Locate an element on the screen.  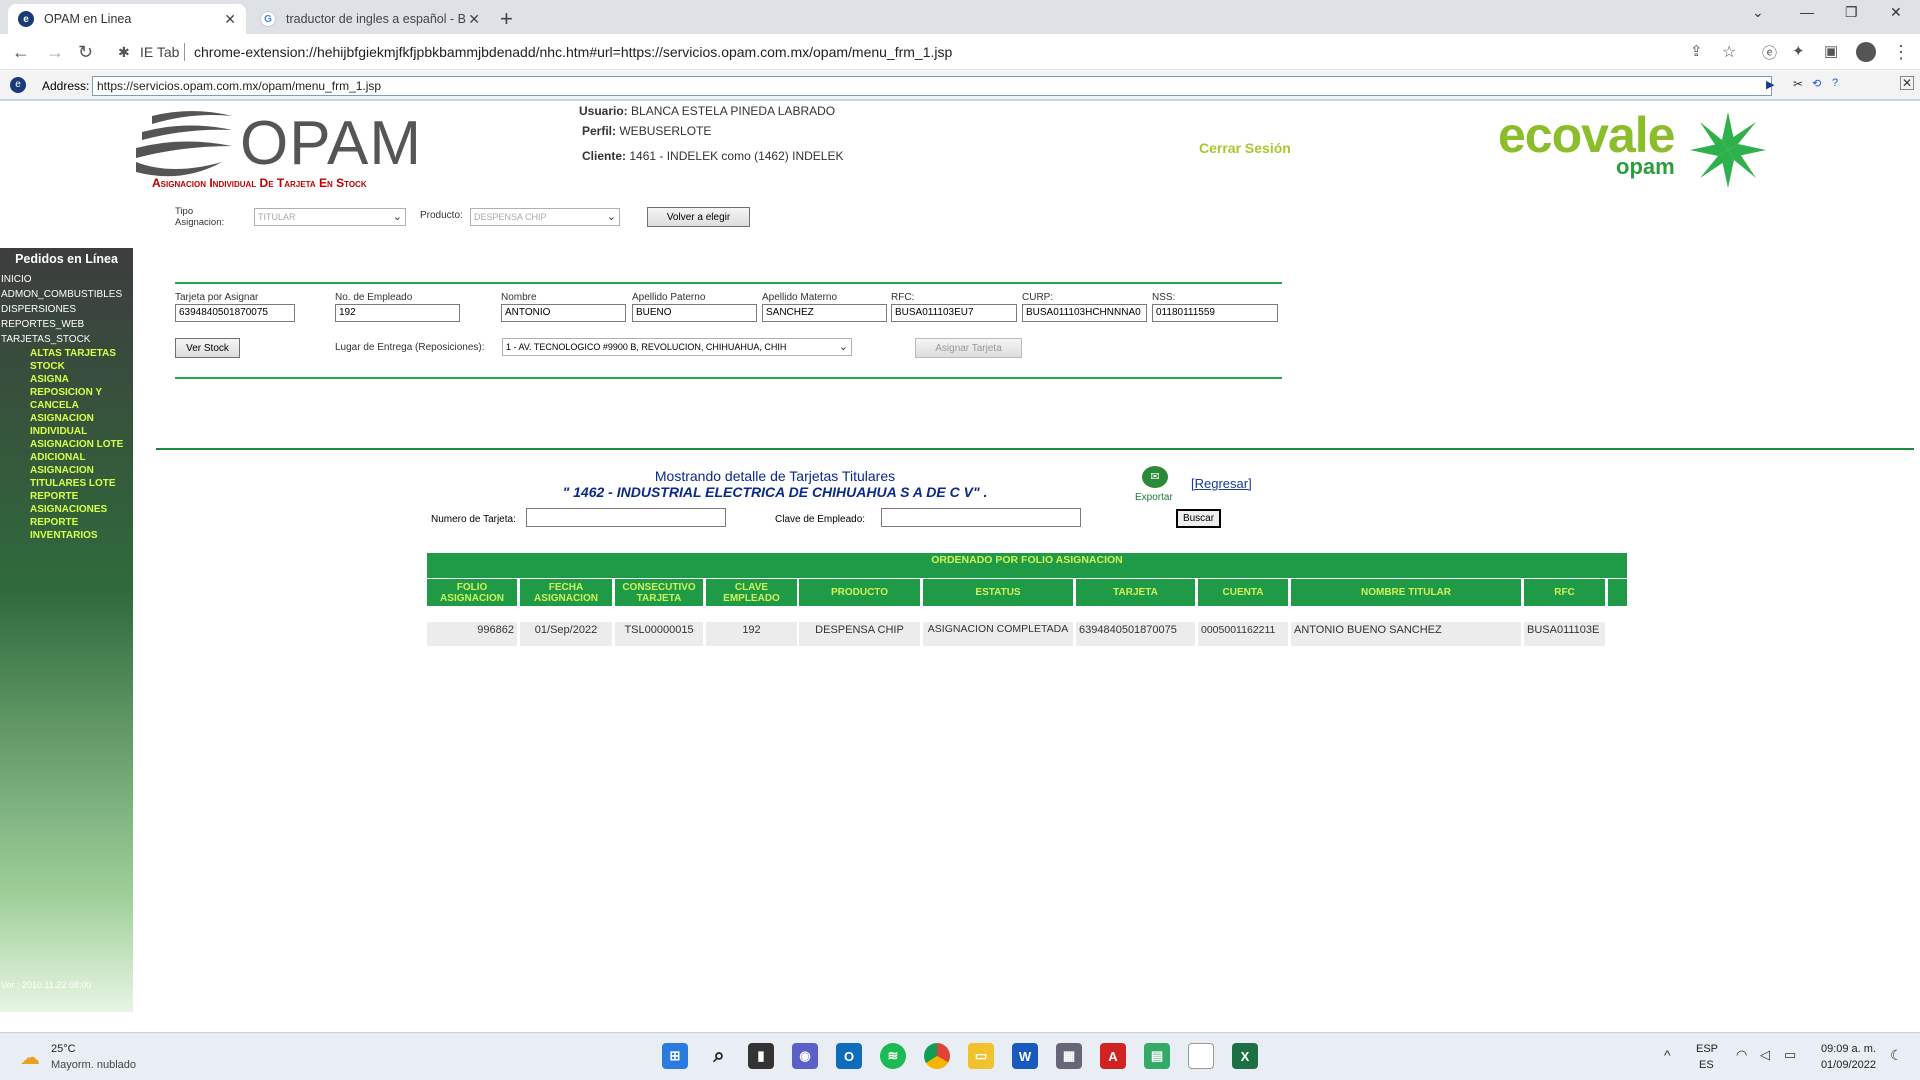
chrome-icon is located at coordinates (937, 1056).